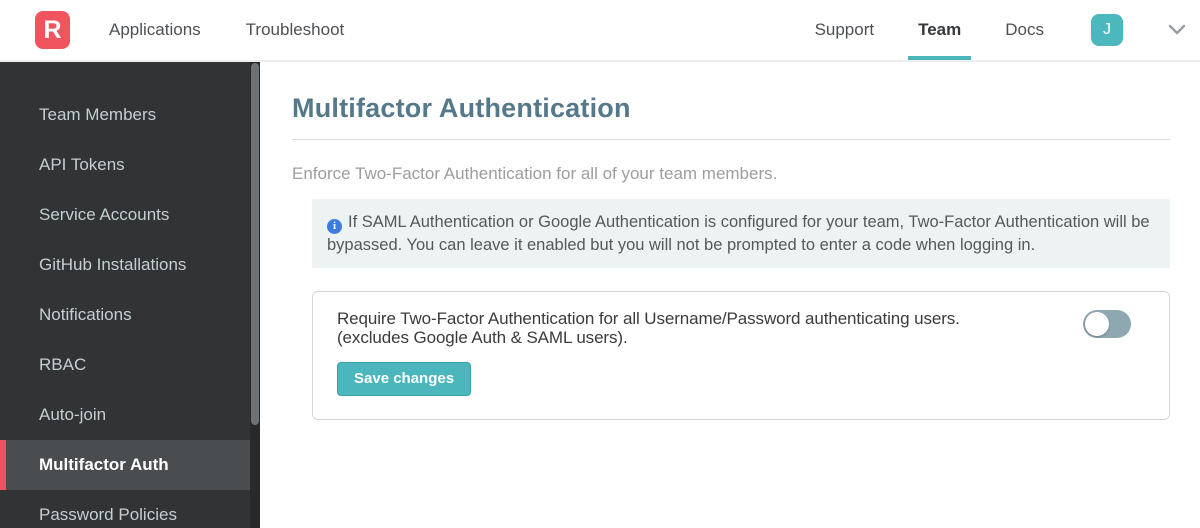  What do you see at coordinates (125, 165) in the screenshot?
I see `sidebar-item-api-tokens: API Tokens` at bounding box center [125, 165].